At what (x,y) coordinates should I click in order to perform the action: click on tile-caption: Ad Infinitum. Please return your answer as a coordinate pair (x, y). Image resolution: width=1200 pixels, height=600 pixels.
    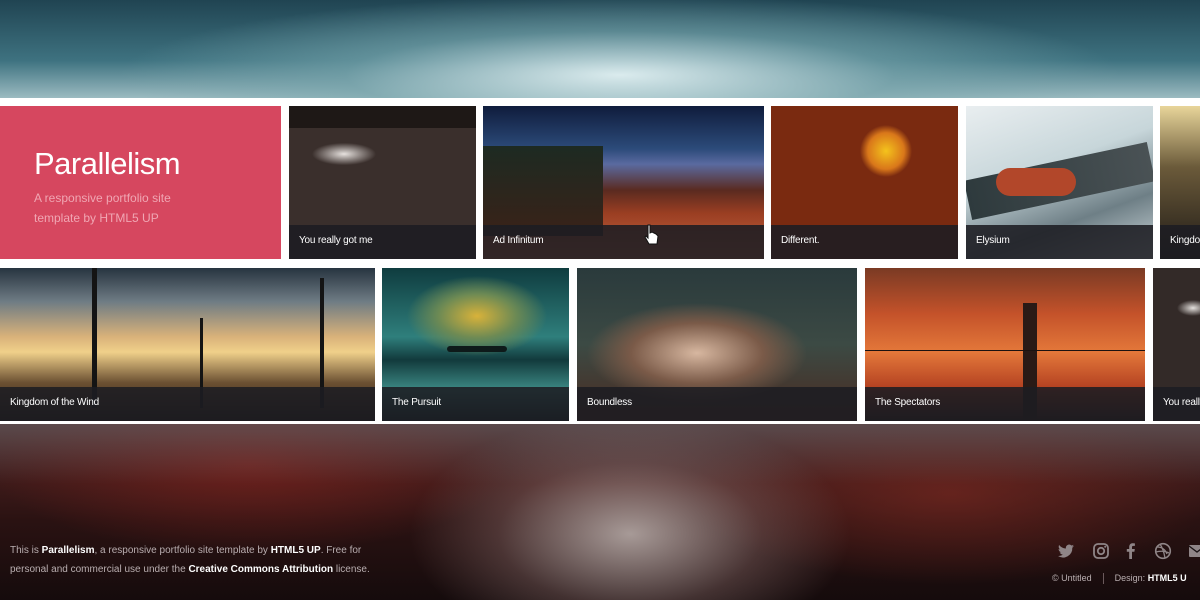
    Looking at the image, I should click on (623, 242).